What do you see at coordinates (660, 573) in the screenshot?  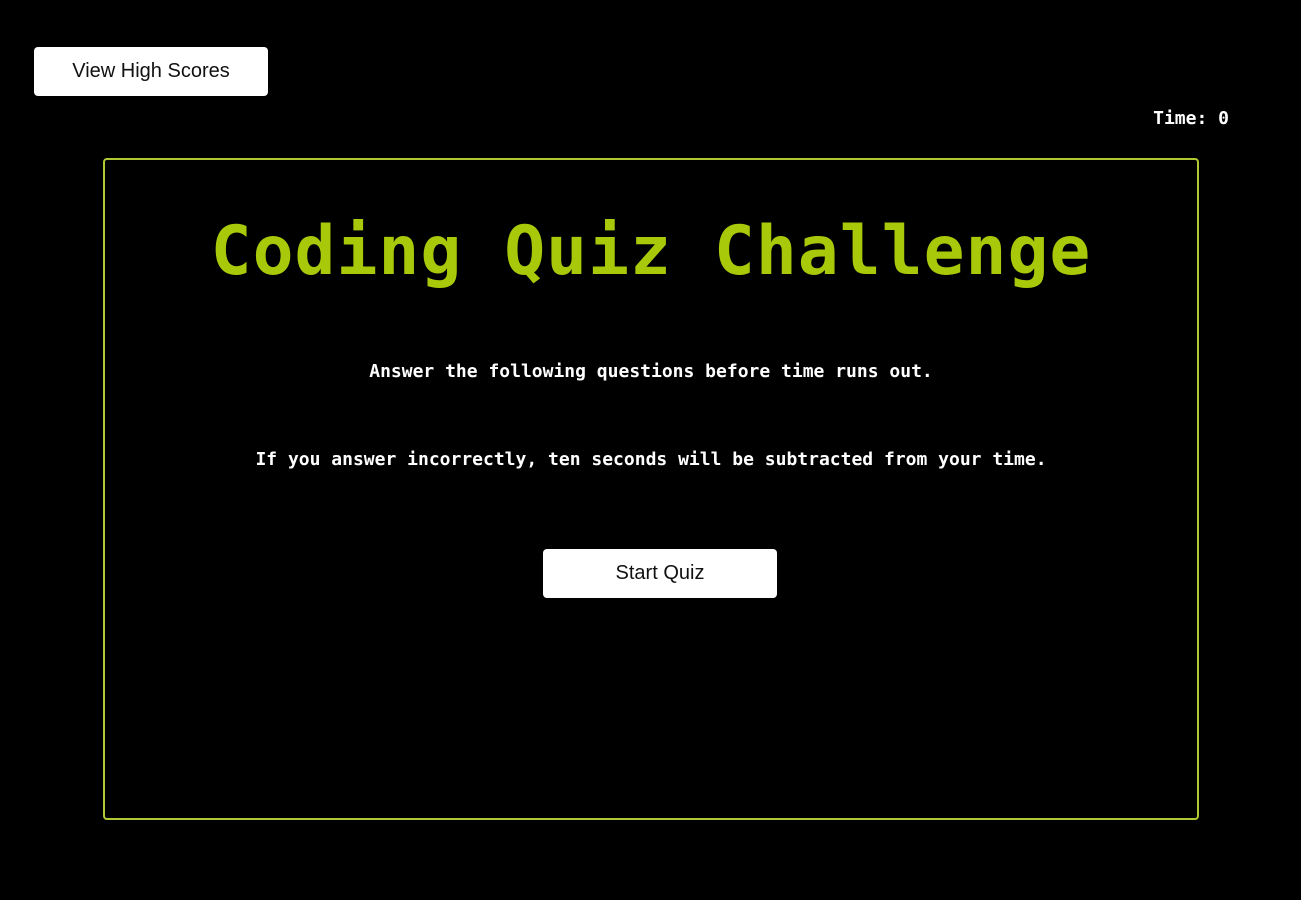 I see `start-quiz-button: Start Quiz` at bounding box center [660, 573].